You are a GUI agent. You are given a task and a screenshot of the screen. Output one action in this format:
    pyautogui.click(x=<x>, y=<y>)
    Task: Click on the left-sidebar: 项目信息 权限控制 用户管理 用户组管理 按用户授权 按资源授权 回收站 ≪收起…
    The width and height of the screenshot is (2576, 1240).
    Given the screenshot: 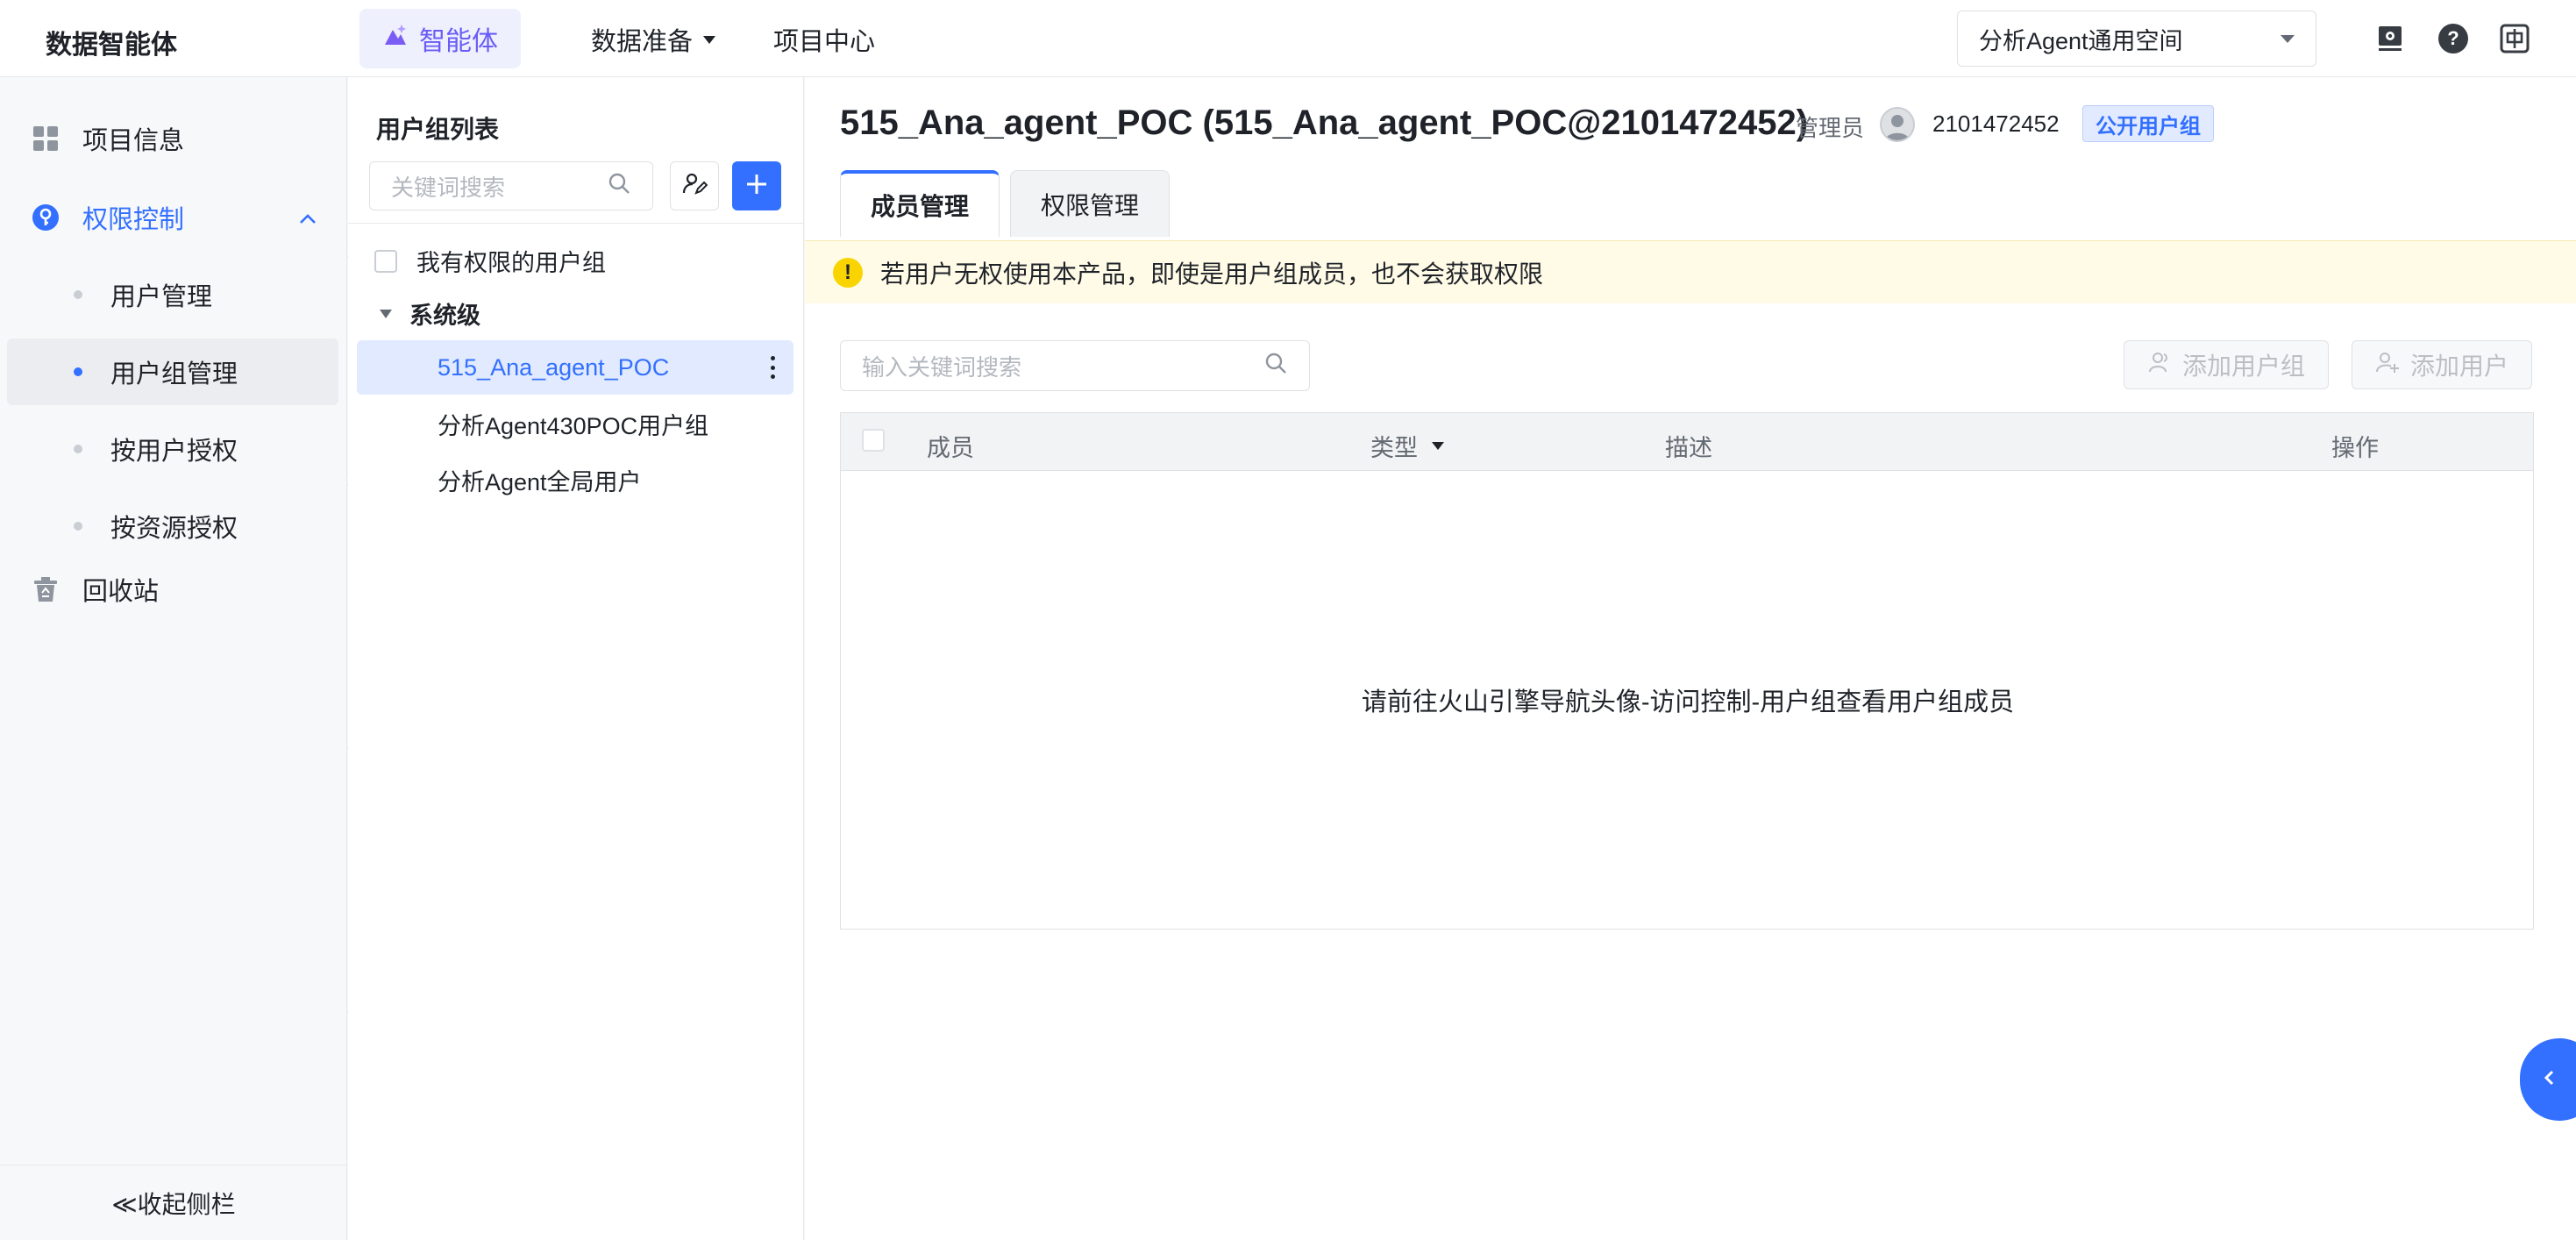 What is the action you would take?
    pyautogui.click(x=173, y=658)
    